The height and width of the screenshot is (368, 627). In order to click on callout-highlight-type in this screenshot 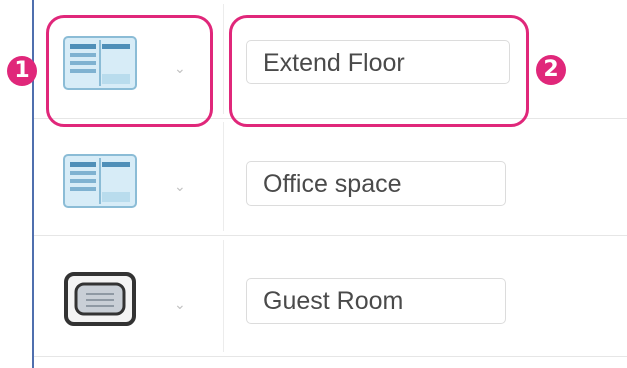, I will do `click(129, 71)`.